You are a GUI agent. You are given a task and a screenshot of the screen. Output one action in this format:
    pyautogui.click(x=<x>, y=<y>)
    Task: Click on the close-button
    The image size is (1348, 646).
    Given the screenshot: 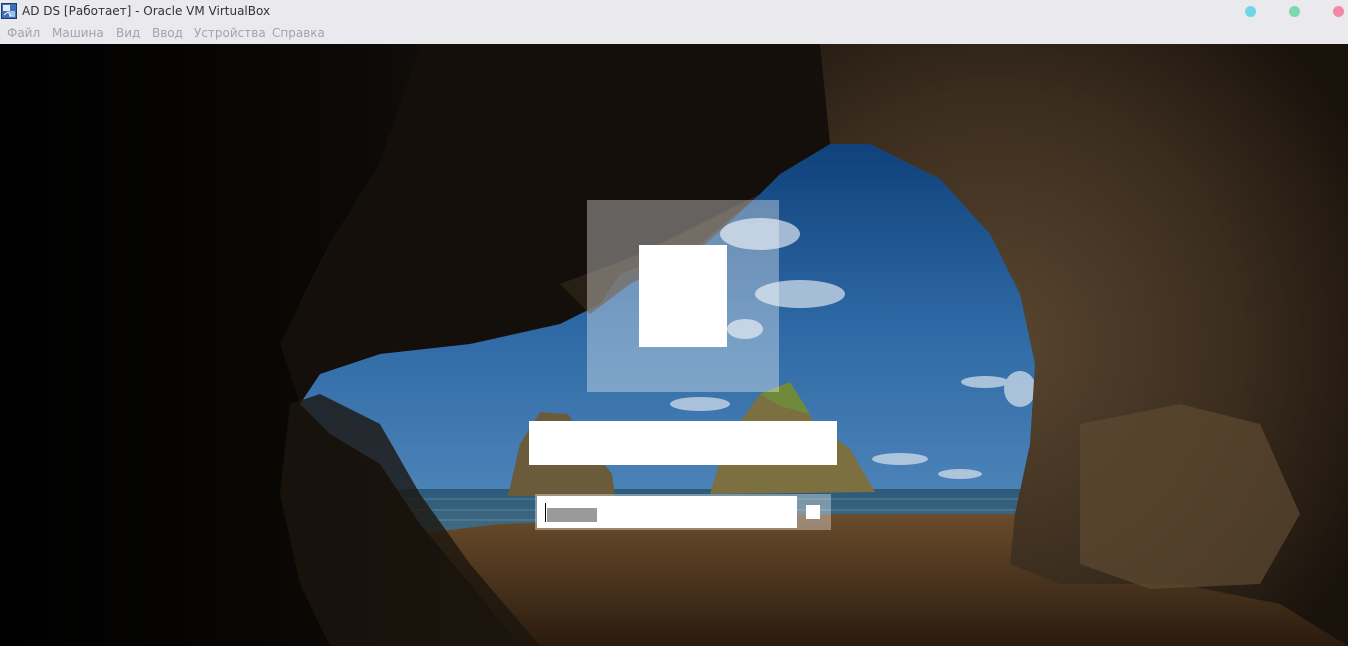 What is the action you would take?
    pyautogui.click(x=1338, y=11)
    